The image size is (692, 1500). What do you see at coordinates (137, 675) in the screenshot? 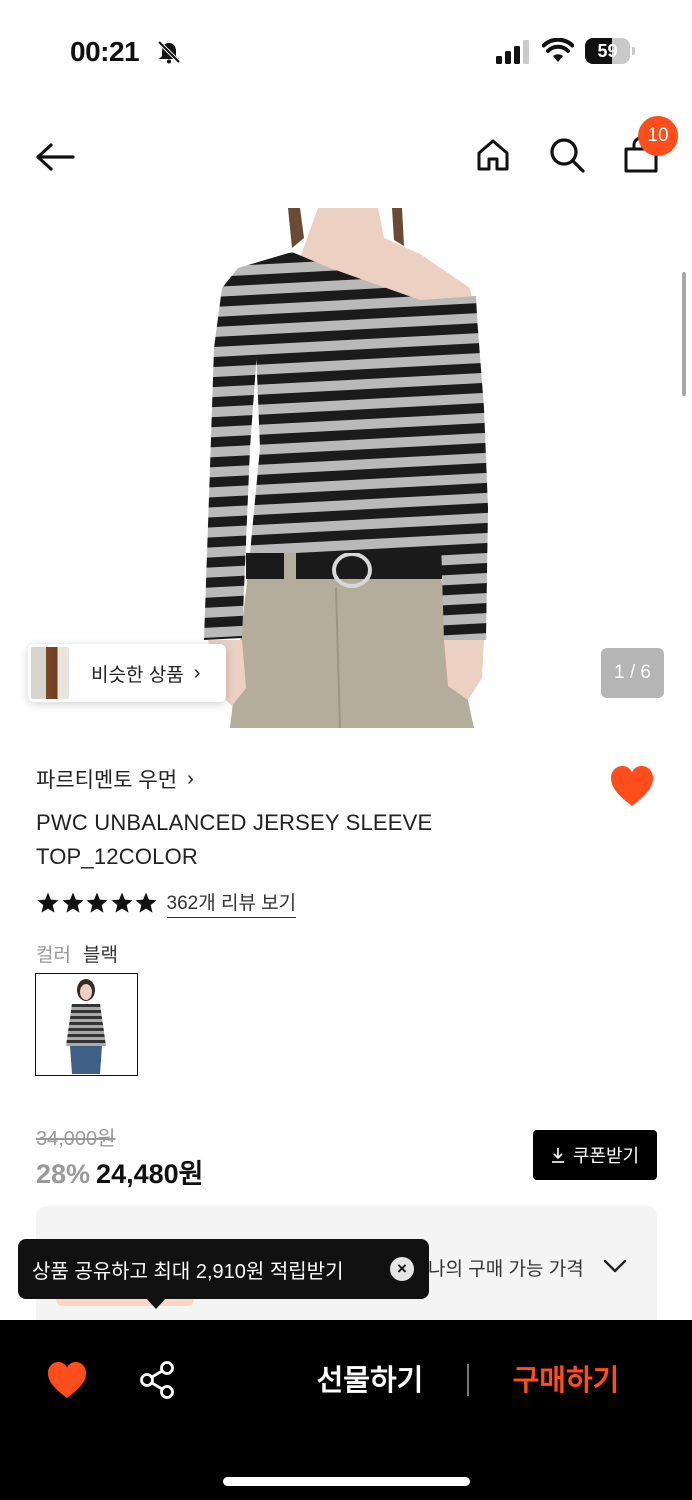
I see `similar-products-label: 비슷한 상품` at bounding box center [137, 675].